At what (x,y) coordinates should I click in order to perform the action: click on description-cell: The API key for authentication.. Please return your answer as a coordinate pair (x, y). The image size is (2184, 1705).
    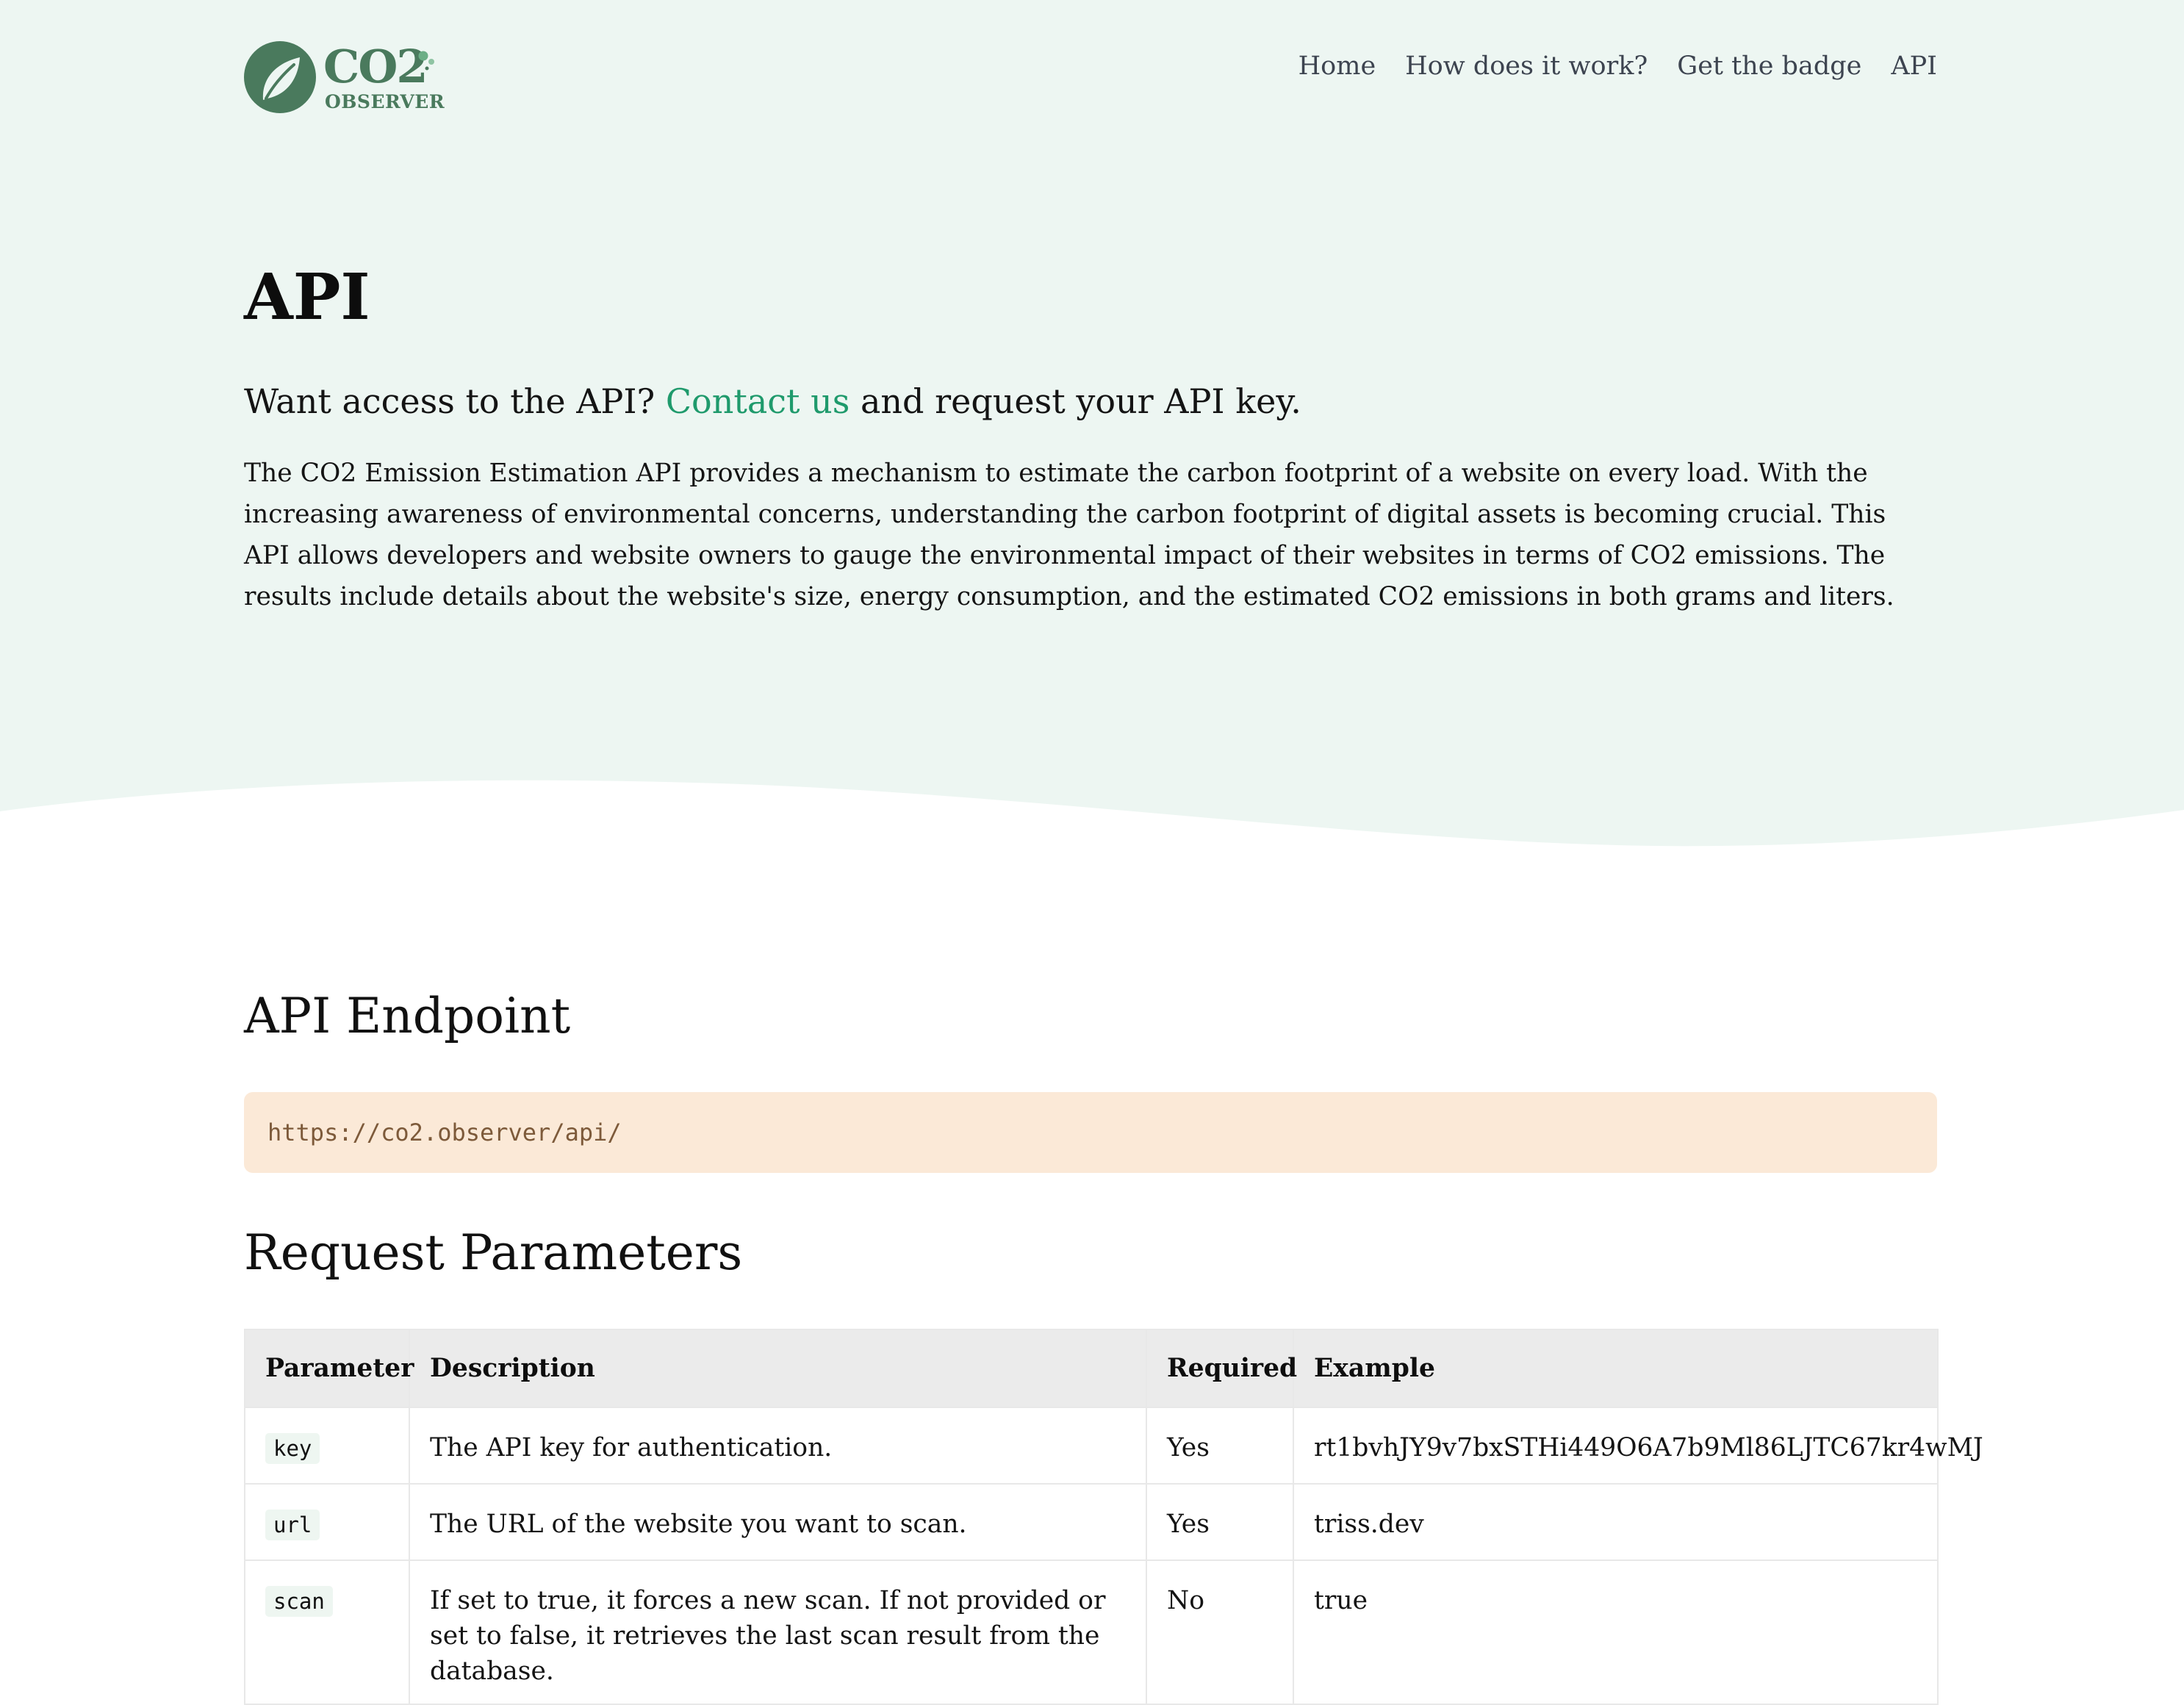
    Looking at the image, I should click on (778, 1446).